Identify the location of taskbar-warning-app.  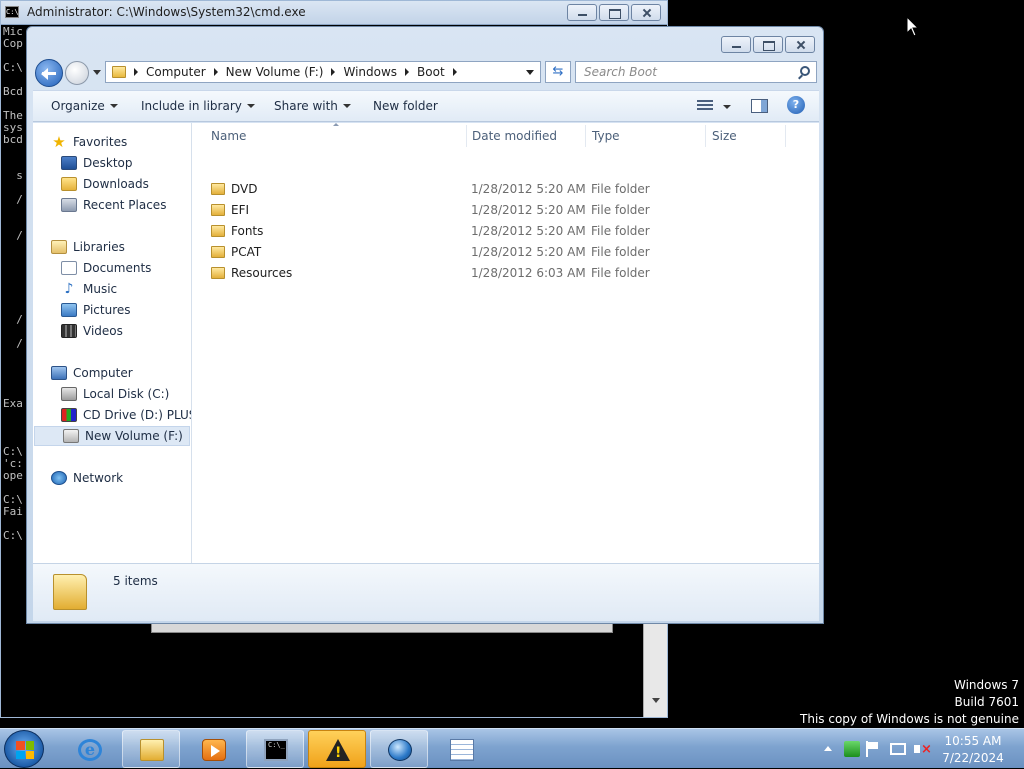
(337, 749).